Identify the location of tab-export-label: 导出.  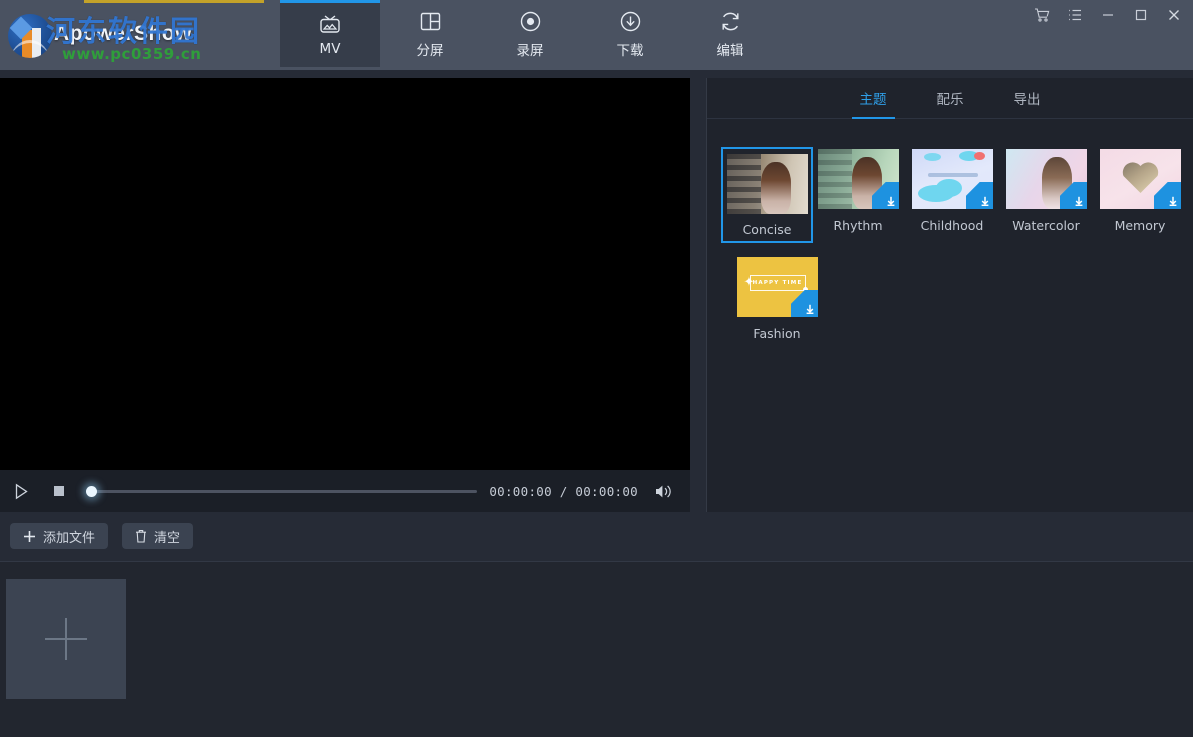
(1027, 100).